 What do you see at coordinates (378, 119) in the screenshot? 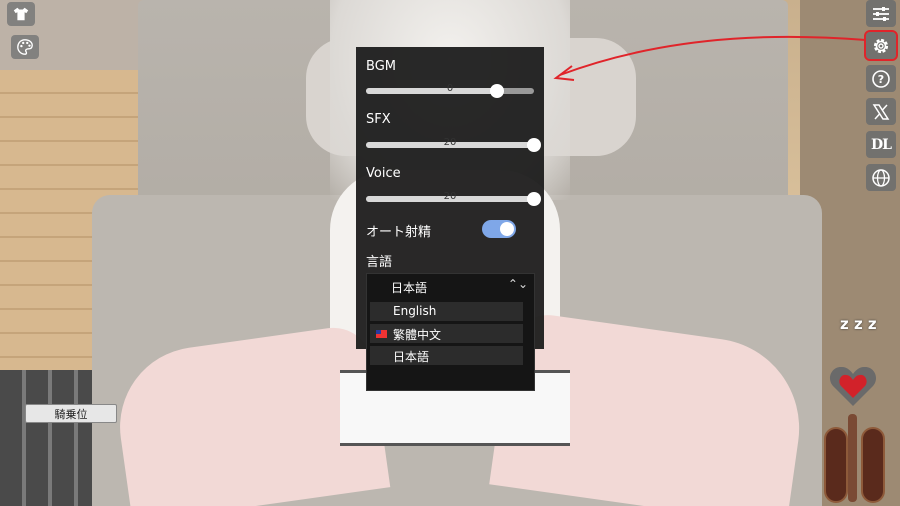
I see `sfx-label: SFX` at bounding box center [378, 119].